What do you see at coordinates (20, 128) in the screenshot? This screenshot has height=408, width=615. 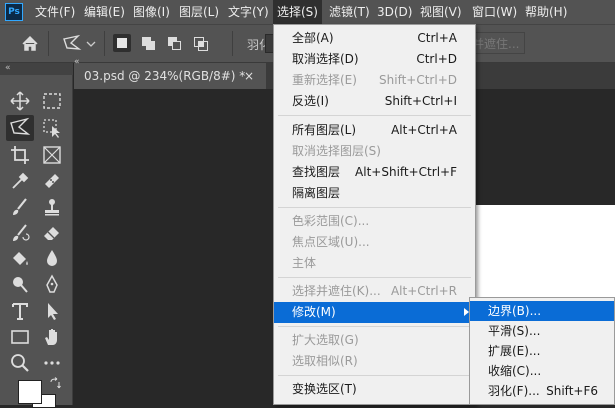 I see `polygonal-lasso-icon` at bounding box center [20, 128].